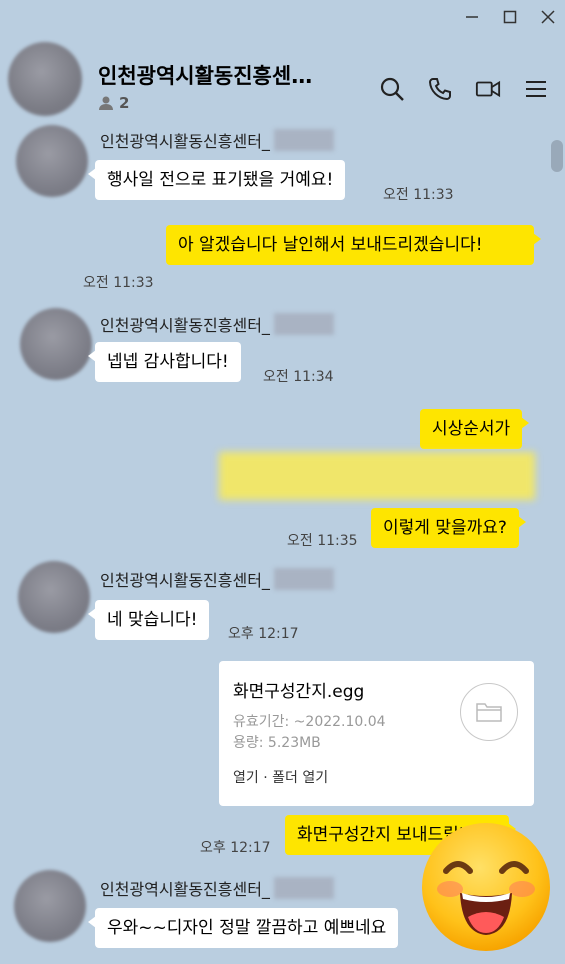 The height and width of the screenshot is (964, 565). I want to click on person-icon, so click(106, 103).